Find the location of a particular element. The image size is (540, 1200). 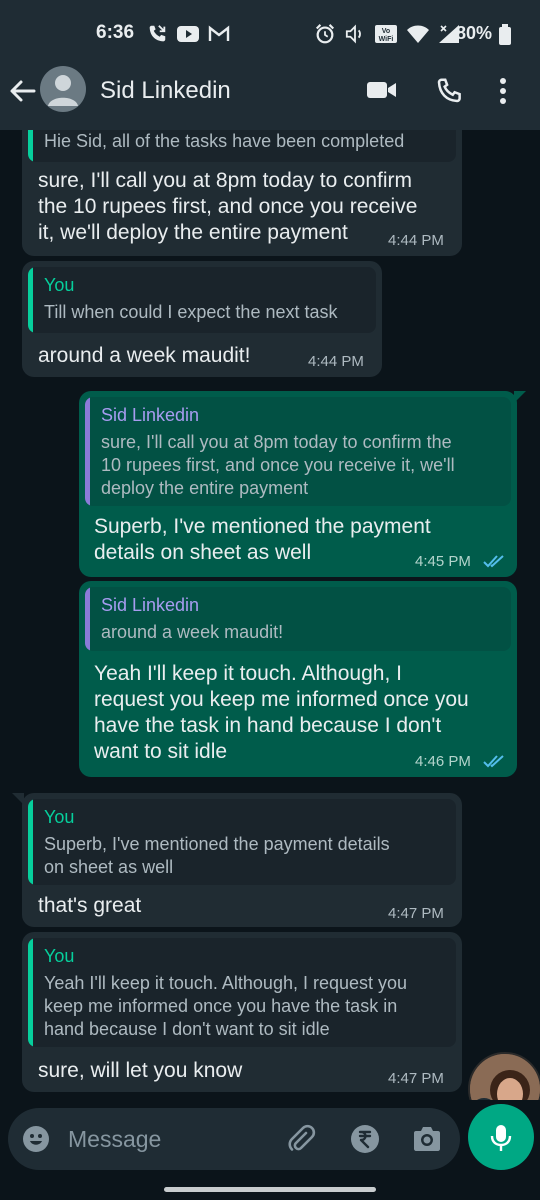

quoted-line: on sheet as well is located at coordinates (109, 867).